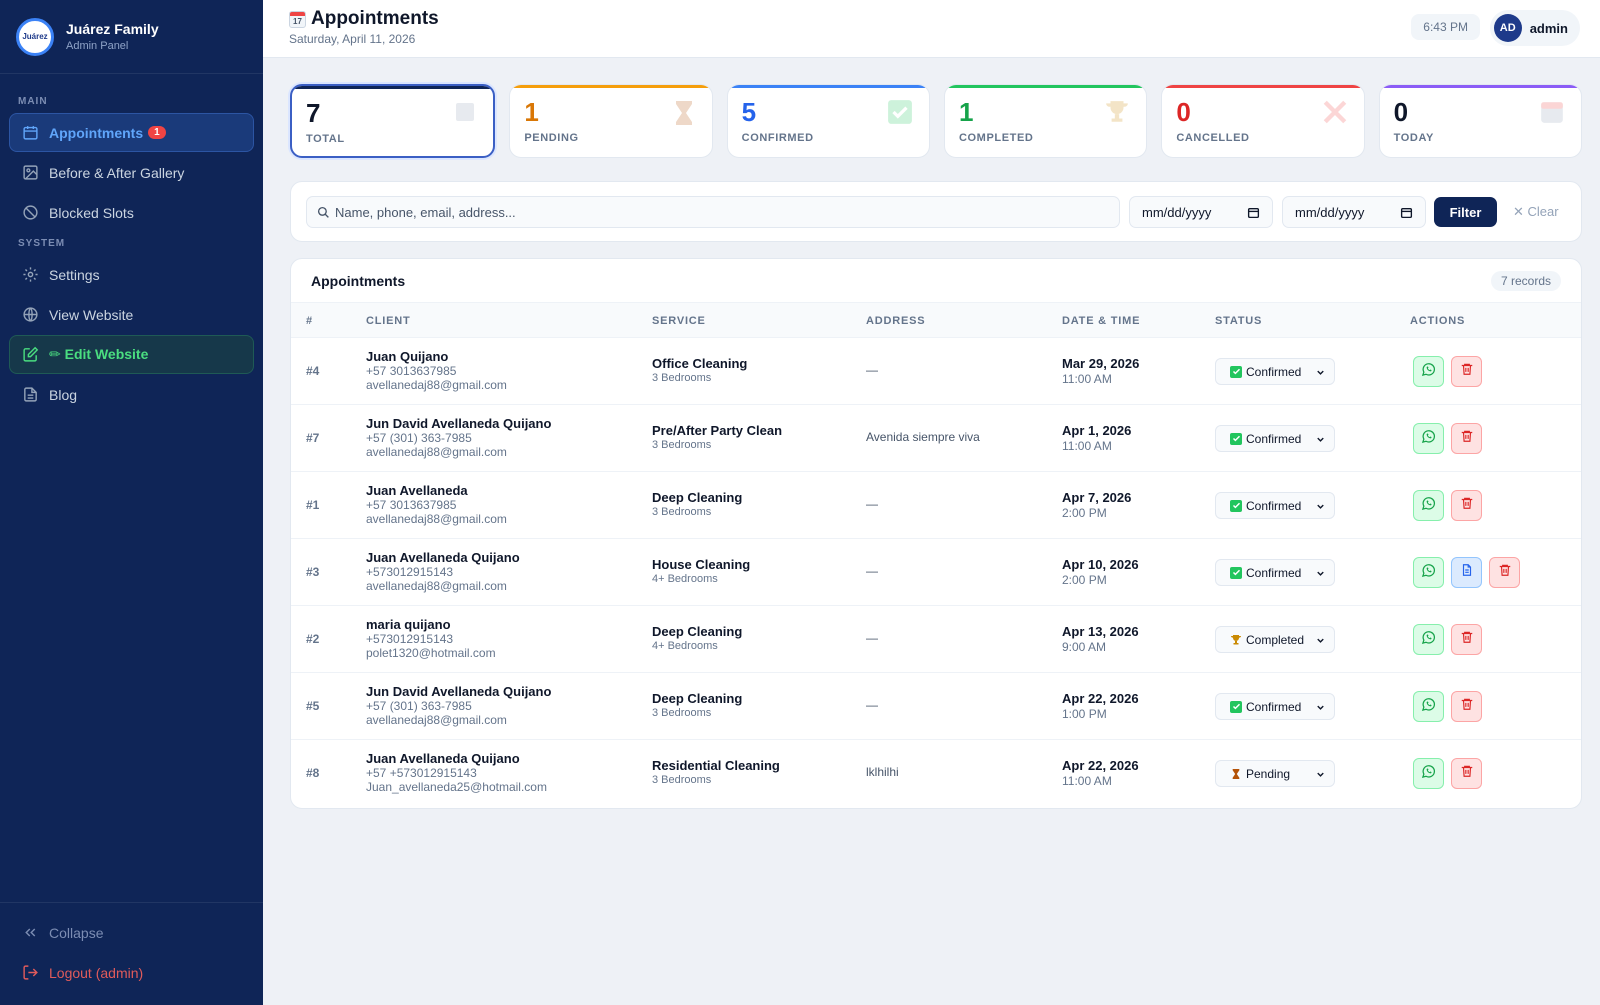 The image size is (1600, 1005). I want to click on column-header-client: CLIENT, so click(388, 321).